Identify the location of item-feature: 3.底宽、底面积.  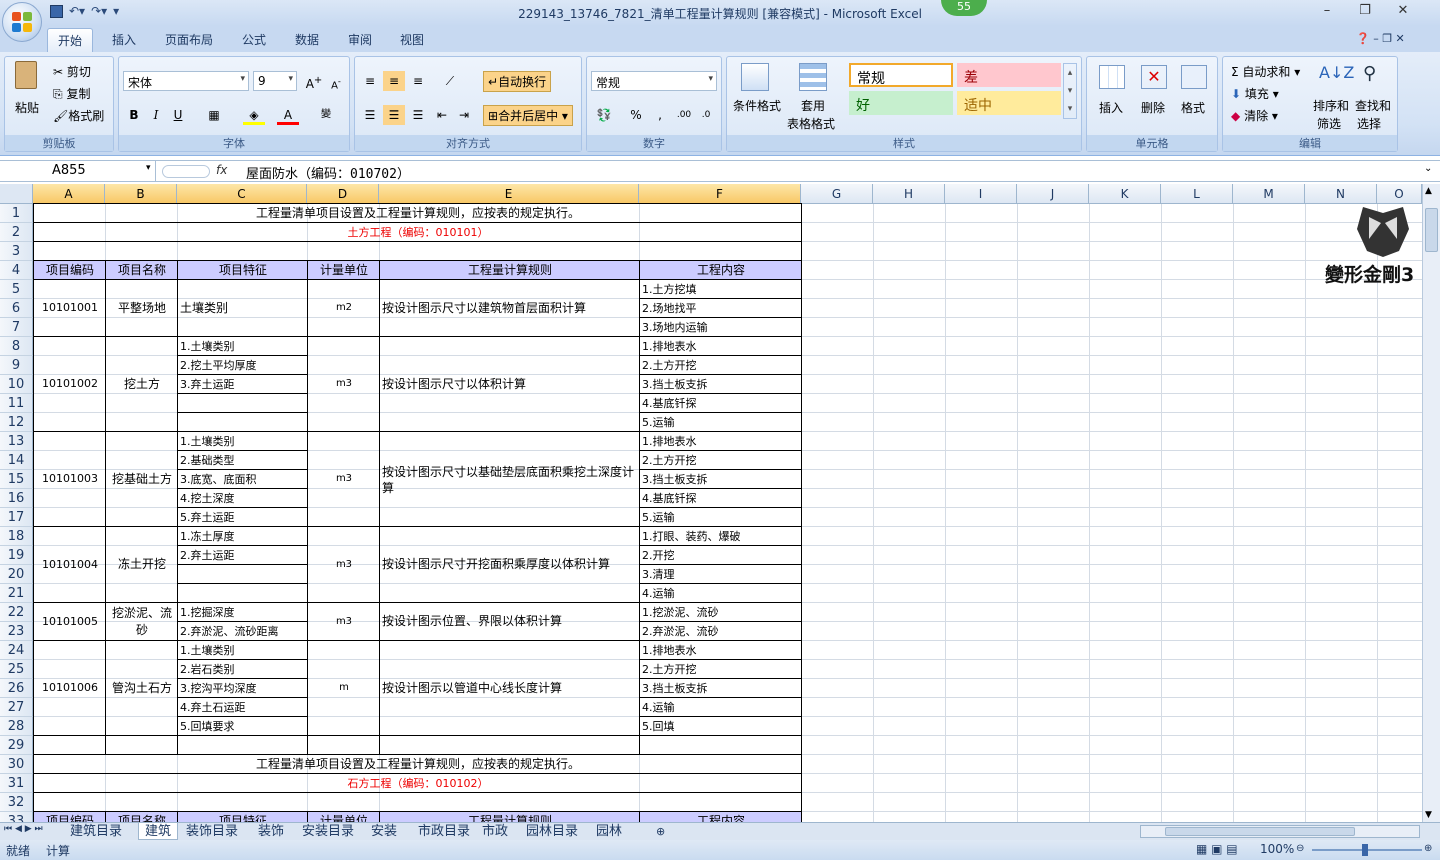
(242, 479).